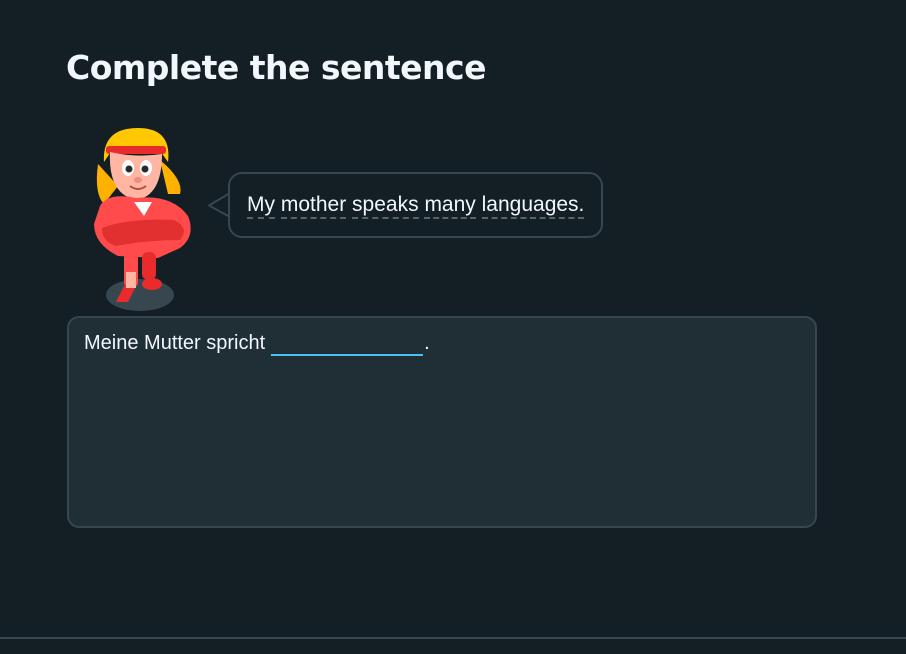 This screenshot has width=906, height=654. I want to click on hint-word: mother, so click(313, 206).